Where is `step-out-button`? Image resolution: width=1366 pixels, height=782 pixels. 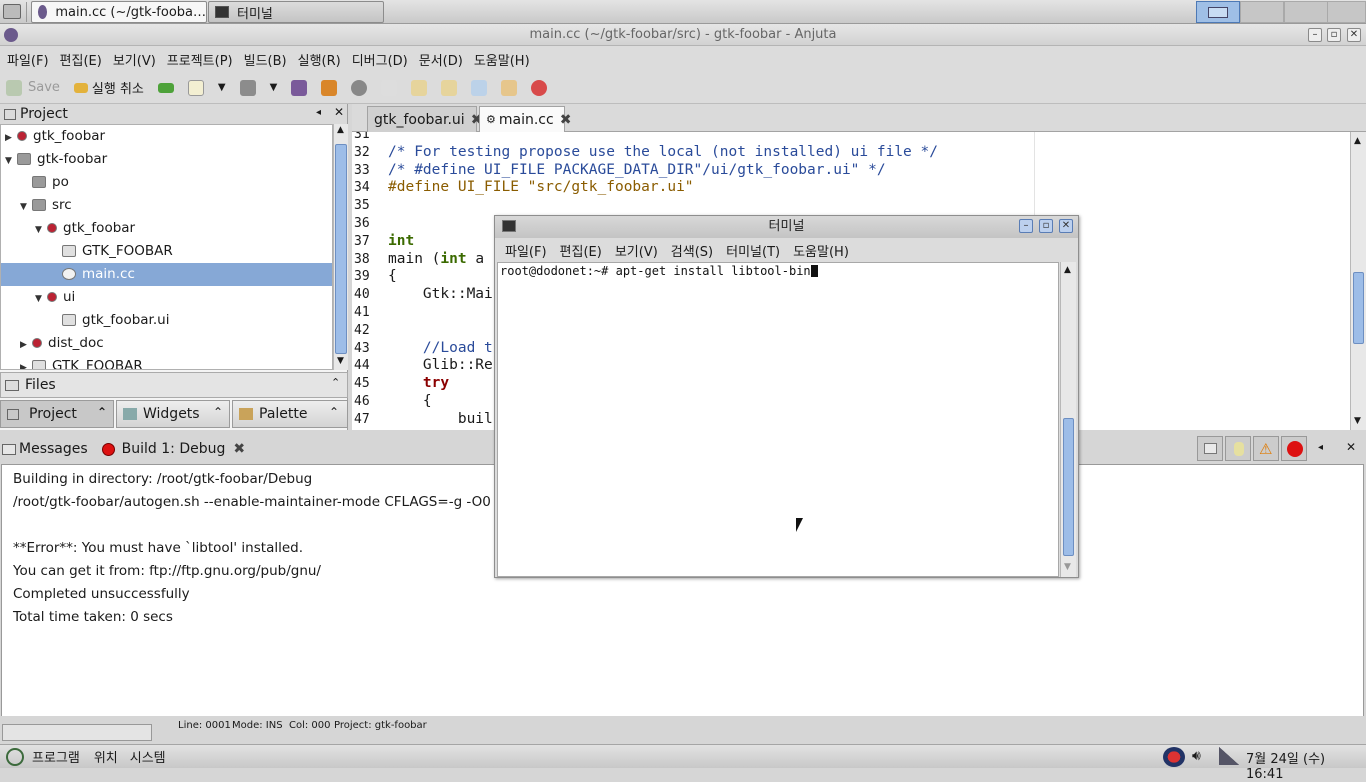 step-out-button is located at coordinates (479, 87).